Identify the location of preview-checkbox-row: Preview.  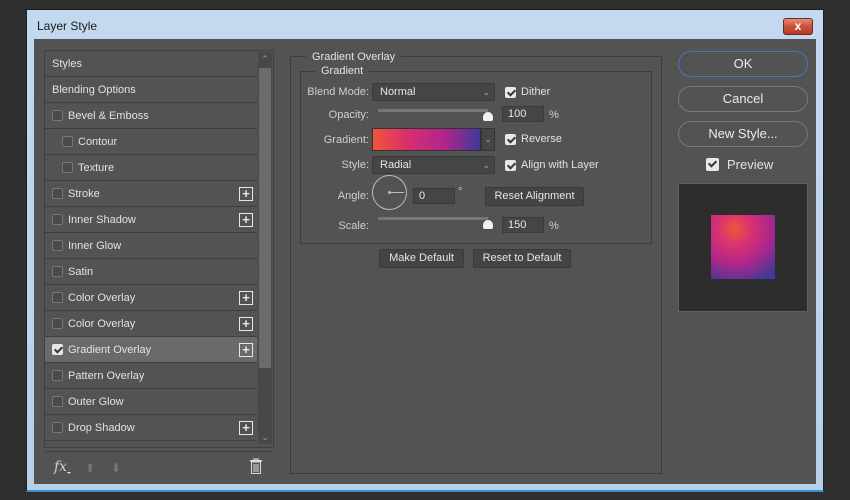
(739, 164).